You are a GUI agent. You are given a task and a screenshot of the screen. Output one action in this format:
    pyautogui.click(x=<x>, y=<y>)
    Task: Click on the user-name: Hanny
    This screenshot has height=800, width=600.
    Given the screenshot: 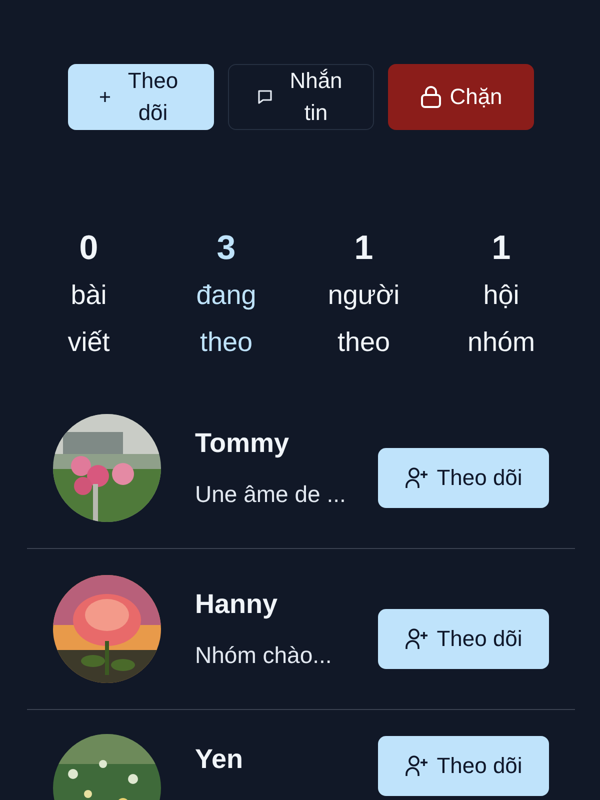 What is the action you would take?
    pyautogui.click(x=237, y=604)
    